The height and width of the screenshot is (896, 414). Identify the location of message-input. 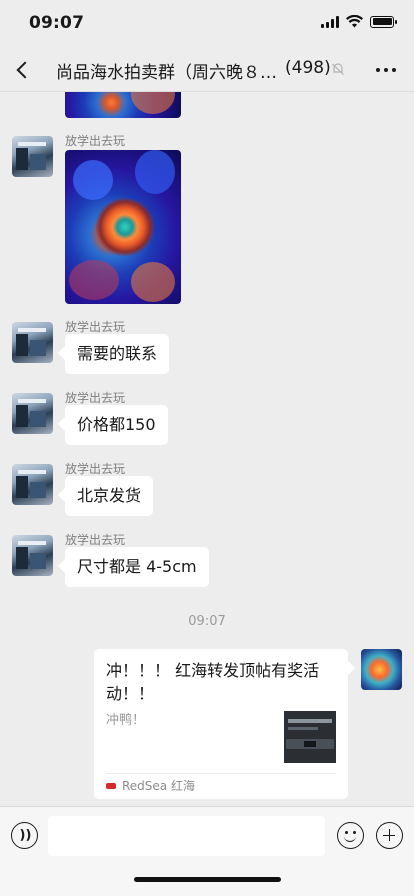
(186, 836).